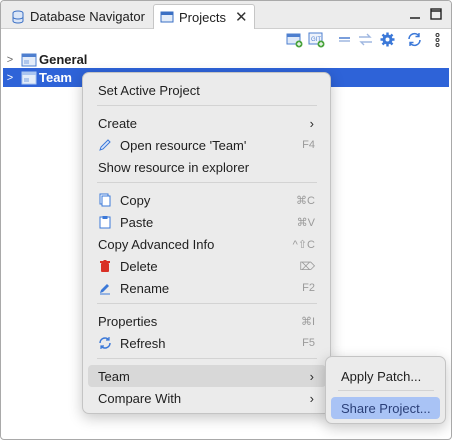  Describe the element at coordinates (226, 59) in the screenshot. I see `tree-item-general: > General` at that location.